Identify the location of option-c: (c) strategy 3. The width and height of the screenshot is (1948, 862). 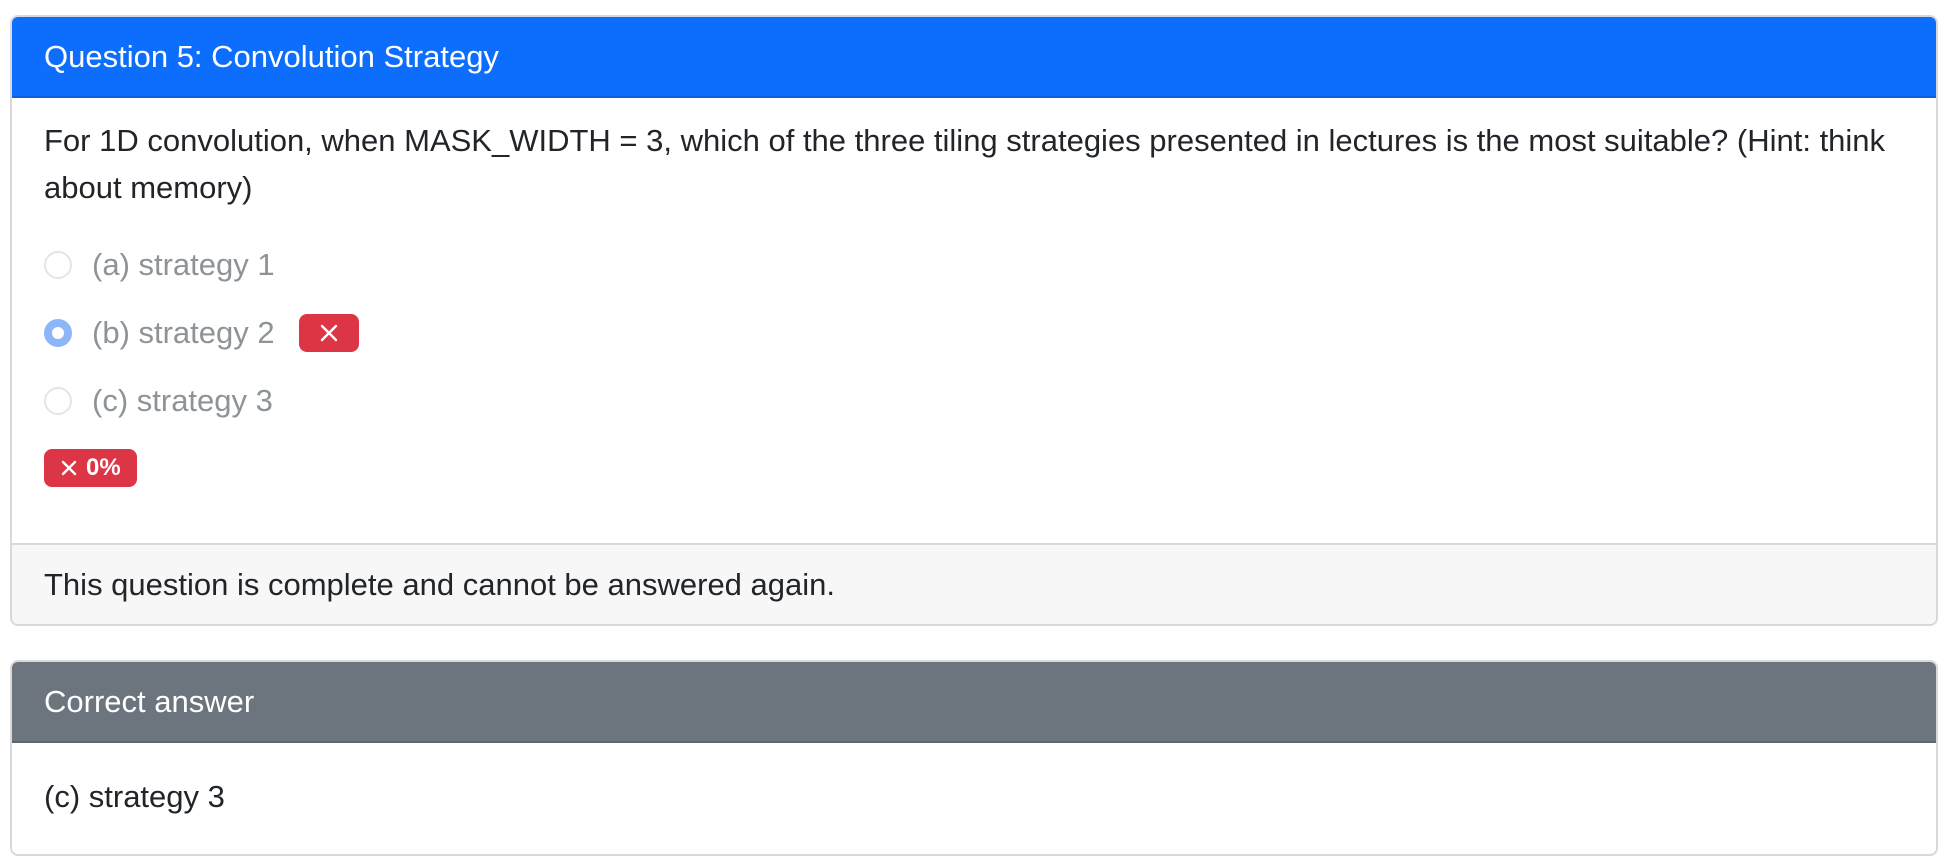
(974, 401).